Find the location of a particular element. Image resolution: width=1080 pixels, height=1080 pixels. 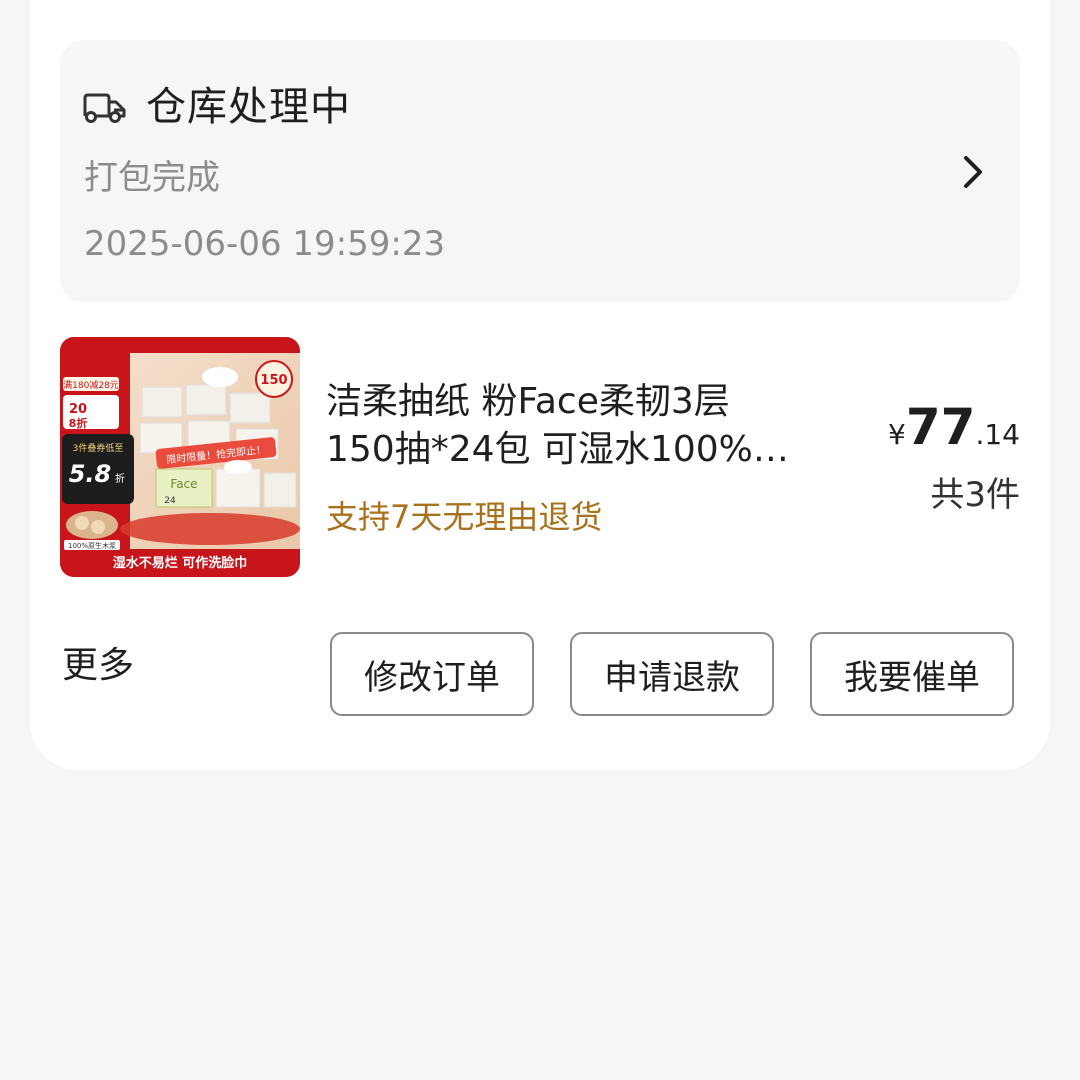

return-policy-label: 支持7天无理由退货 is located at coordinates (464, 517).